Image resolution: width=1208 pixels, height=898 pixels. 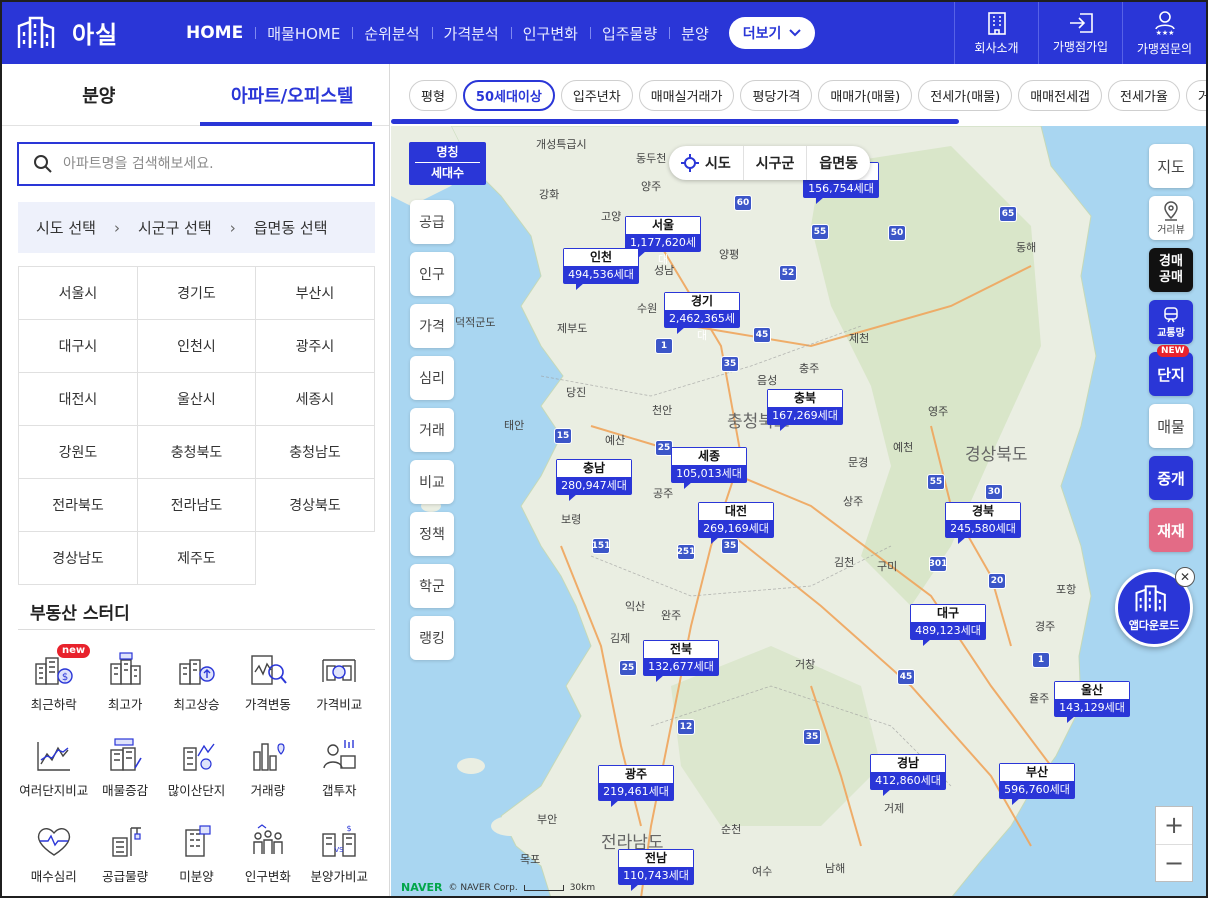 What do you see at coordinates (432, 638) in the screenshot?
I see `tool-ranking: 랭킹` at bounding box center [432, 638].